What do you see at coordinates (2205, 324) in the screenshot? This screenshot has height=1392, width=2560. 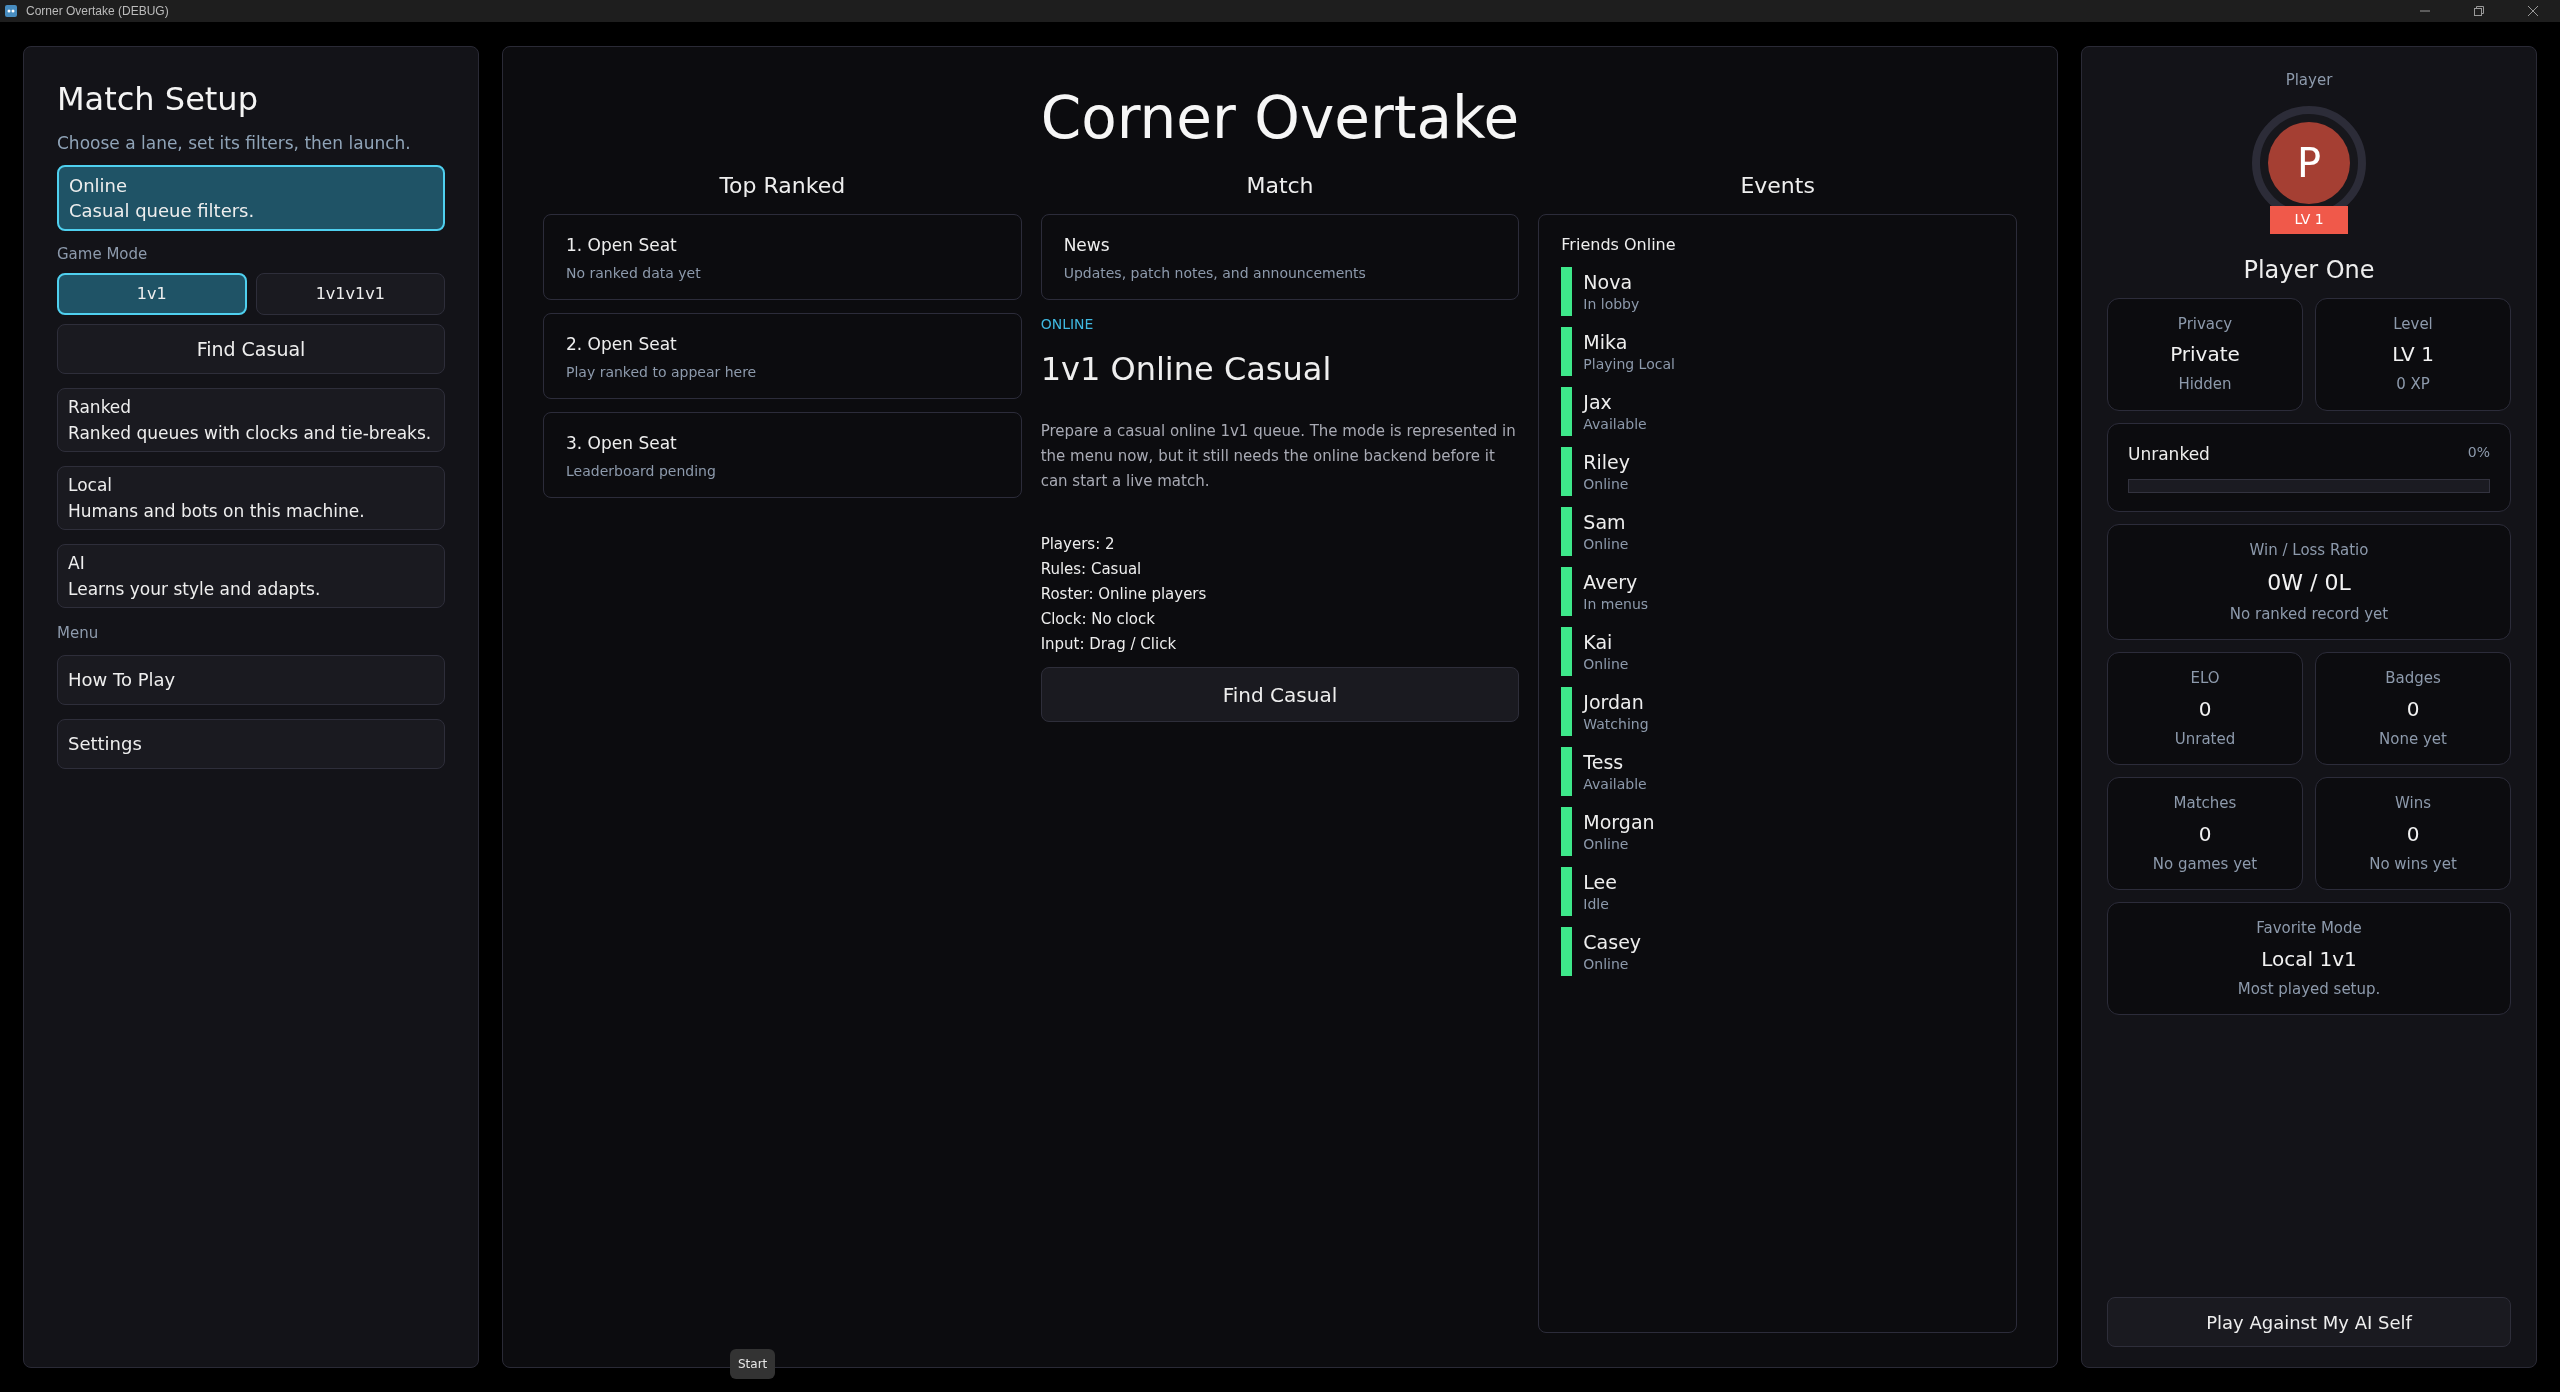 I see `stat-label: Privacy` at bounding box center [2205, 324].